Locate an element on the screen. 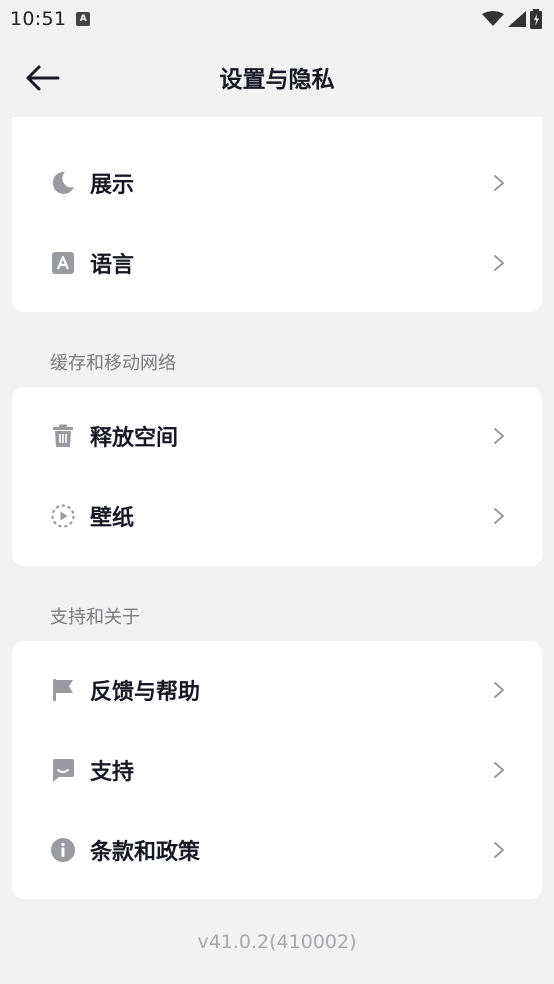 This screenshot has height=984, width=554. settings-item-label: 展示 is located at coordinates (112, 185).